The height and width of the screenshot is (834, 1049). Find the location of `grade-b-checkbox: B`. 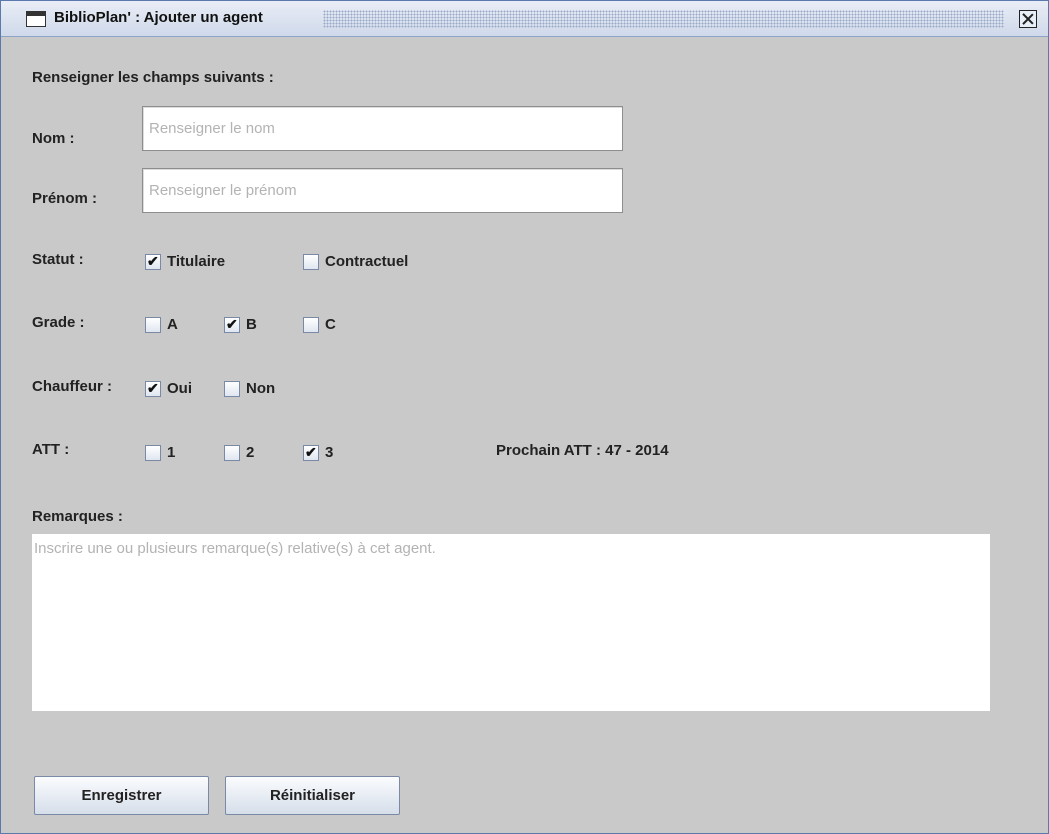

grade-b-checkbox: B is located at coordinates (240, 324).